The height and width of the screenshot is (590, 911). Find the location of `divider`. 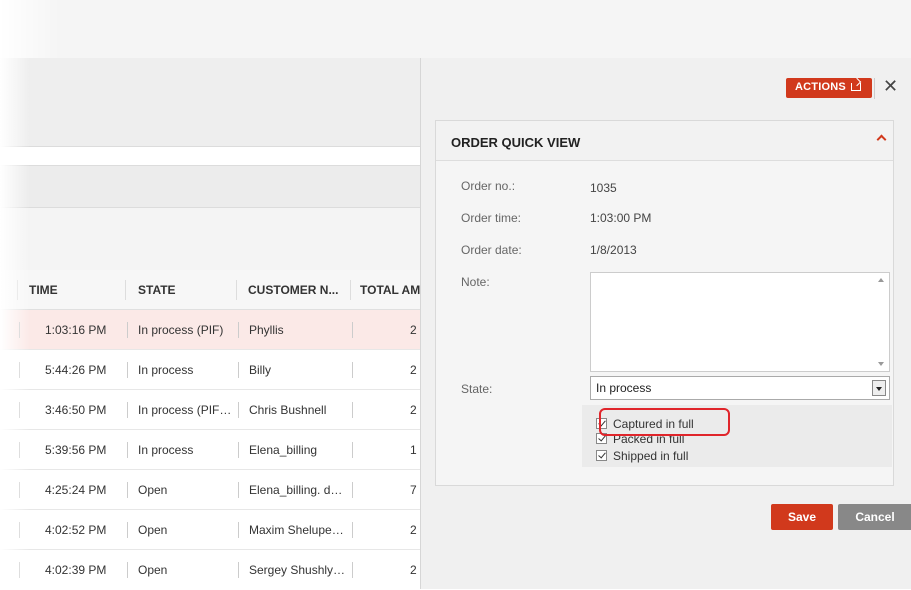

divider is located at coordinates (874, 88).